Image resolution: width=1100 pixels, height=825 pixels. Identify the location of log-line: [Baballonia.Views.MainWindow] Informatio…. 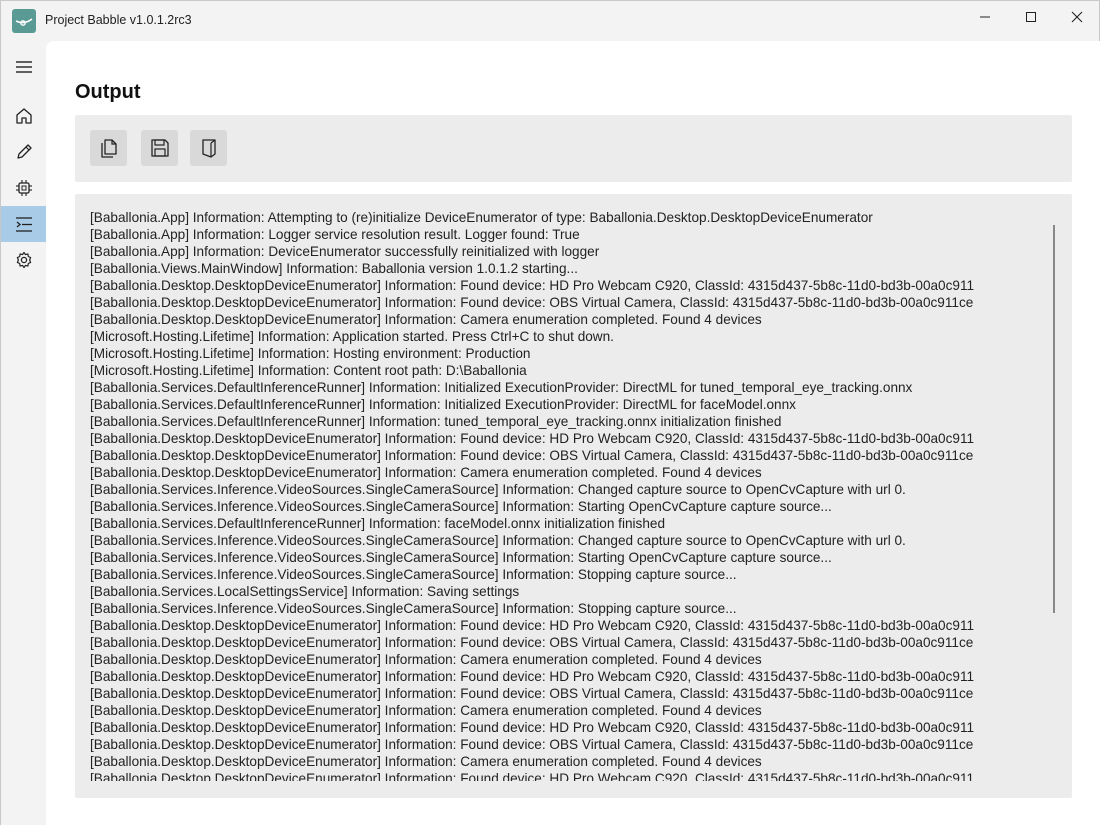
(334, 268).